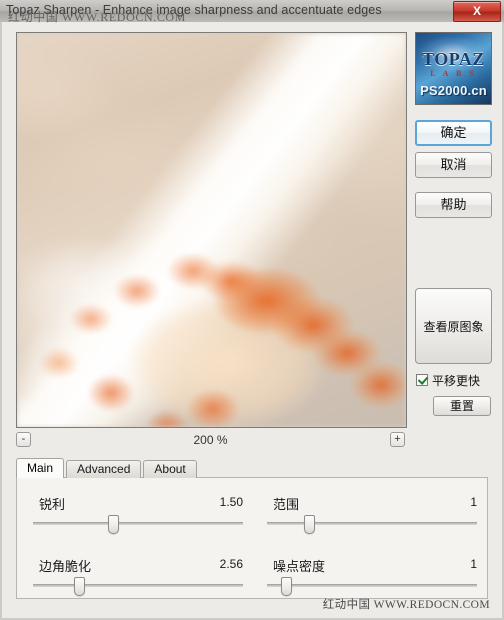 This screenshot has height=620, width=504. Describe the element at coordinates (453, 133) in the screenshot. I see `ok-button: 确定` at that location.